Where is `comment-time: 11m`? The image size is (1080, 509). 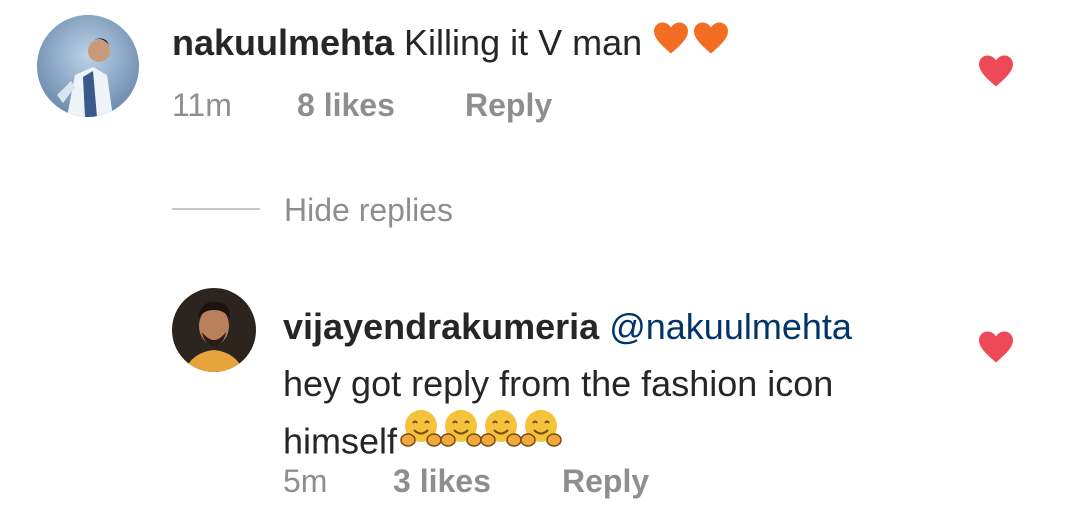 comment-time: 11m is located at coordinates (202, 105).